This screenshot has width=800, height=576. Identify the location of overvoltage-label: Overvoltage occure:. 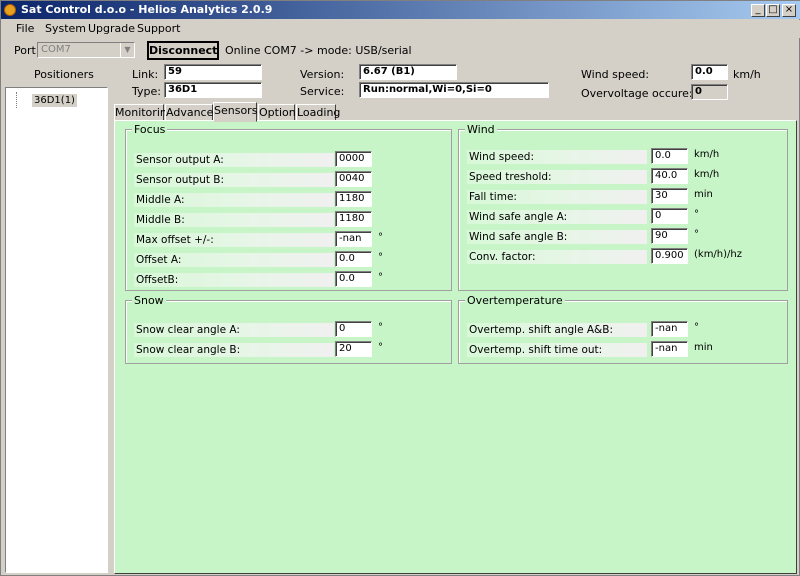
(637, 93).